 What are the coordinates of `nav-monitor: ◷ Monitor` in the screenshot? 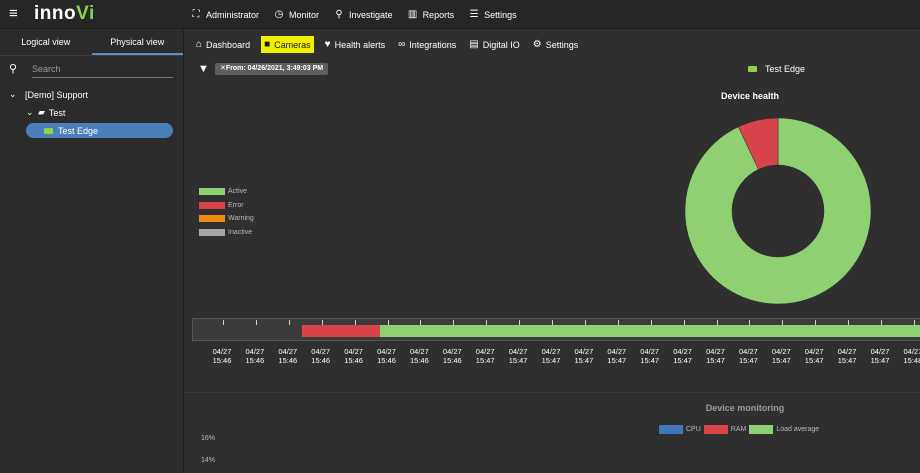 It's located at (296, 14).